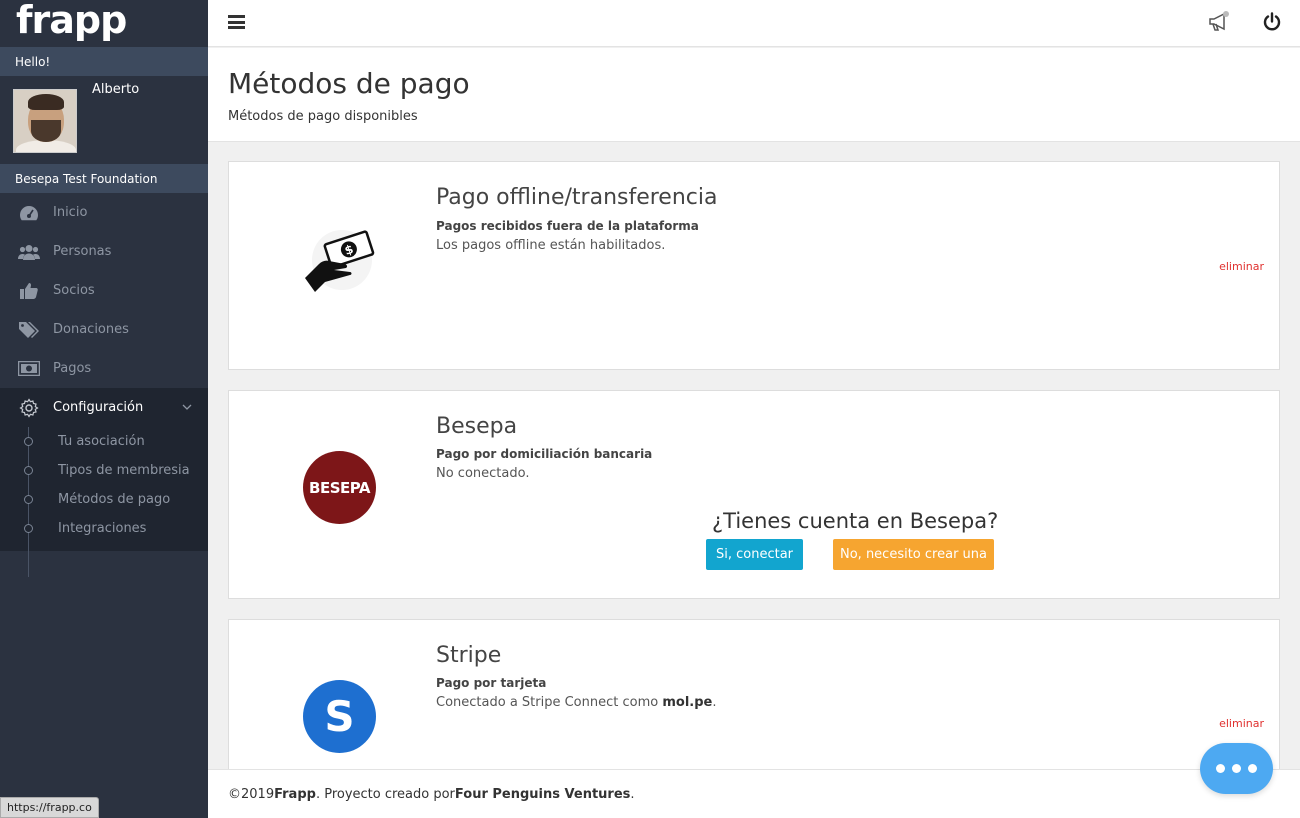 This screenshot has height=818, width=1300. I want to click on chevron-down-icon, so click(187, 407).